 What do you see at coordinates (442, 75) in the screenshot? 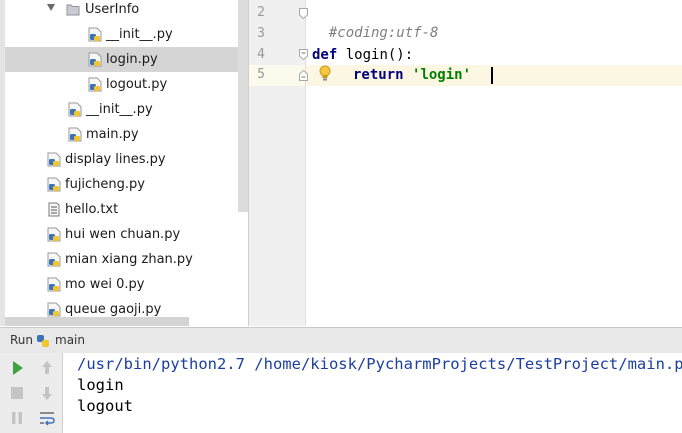
I see `code-string: 'login'` at bounding box center [442, 75].